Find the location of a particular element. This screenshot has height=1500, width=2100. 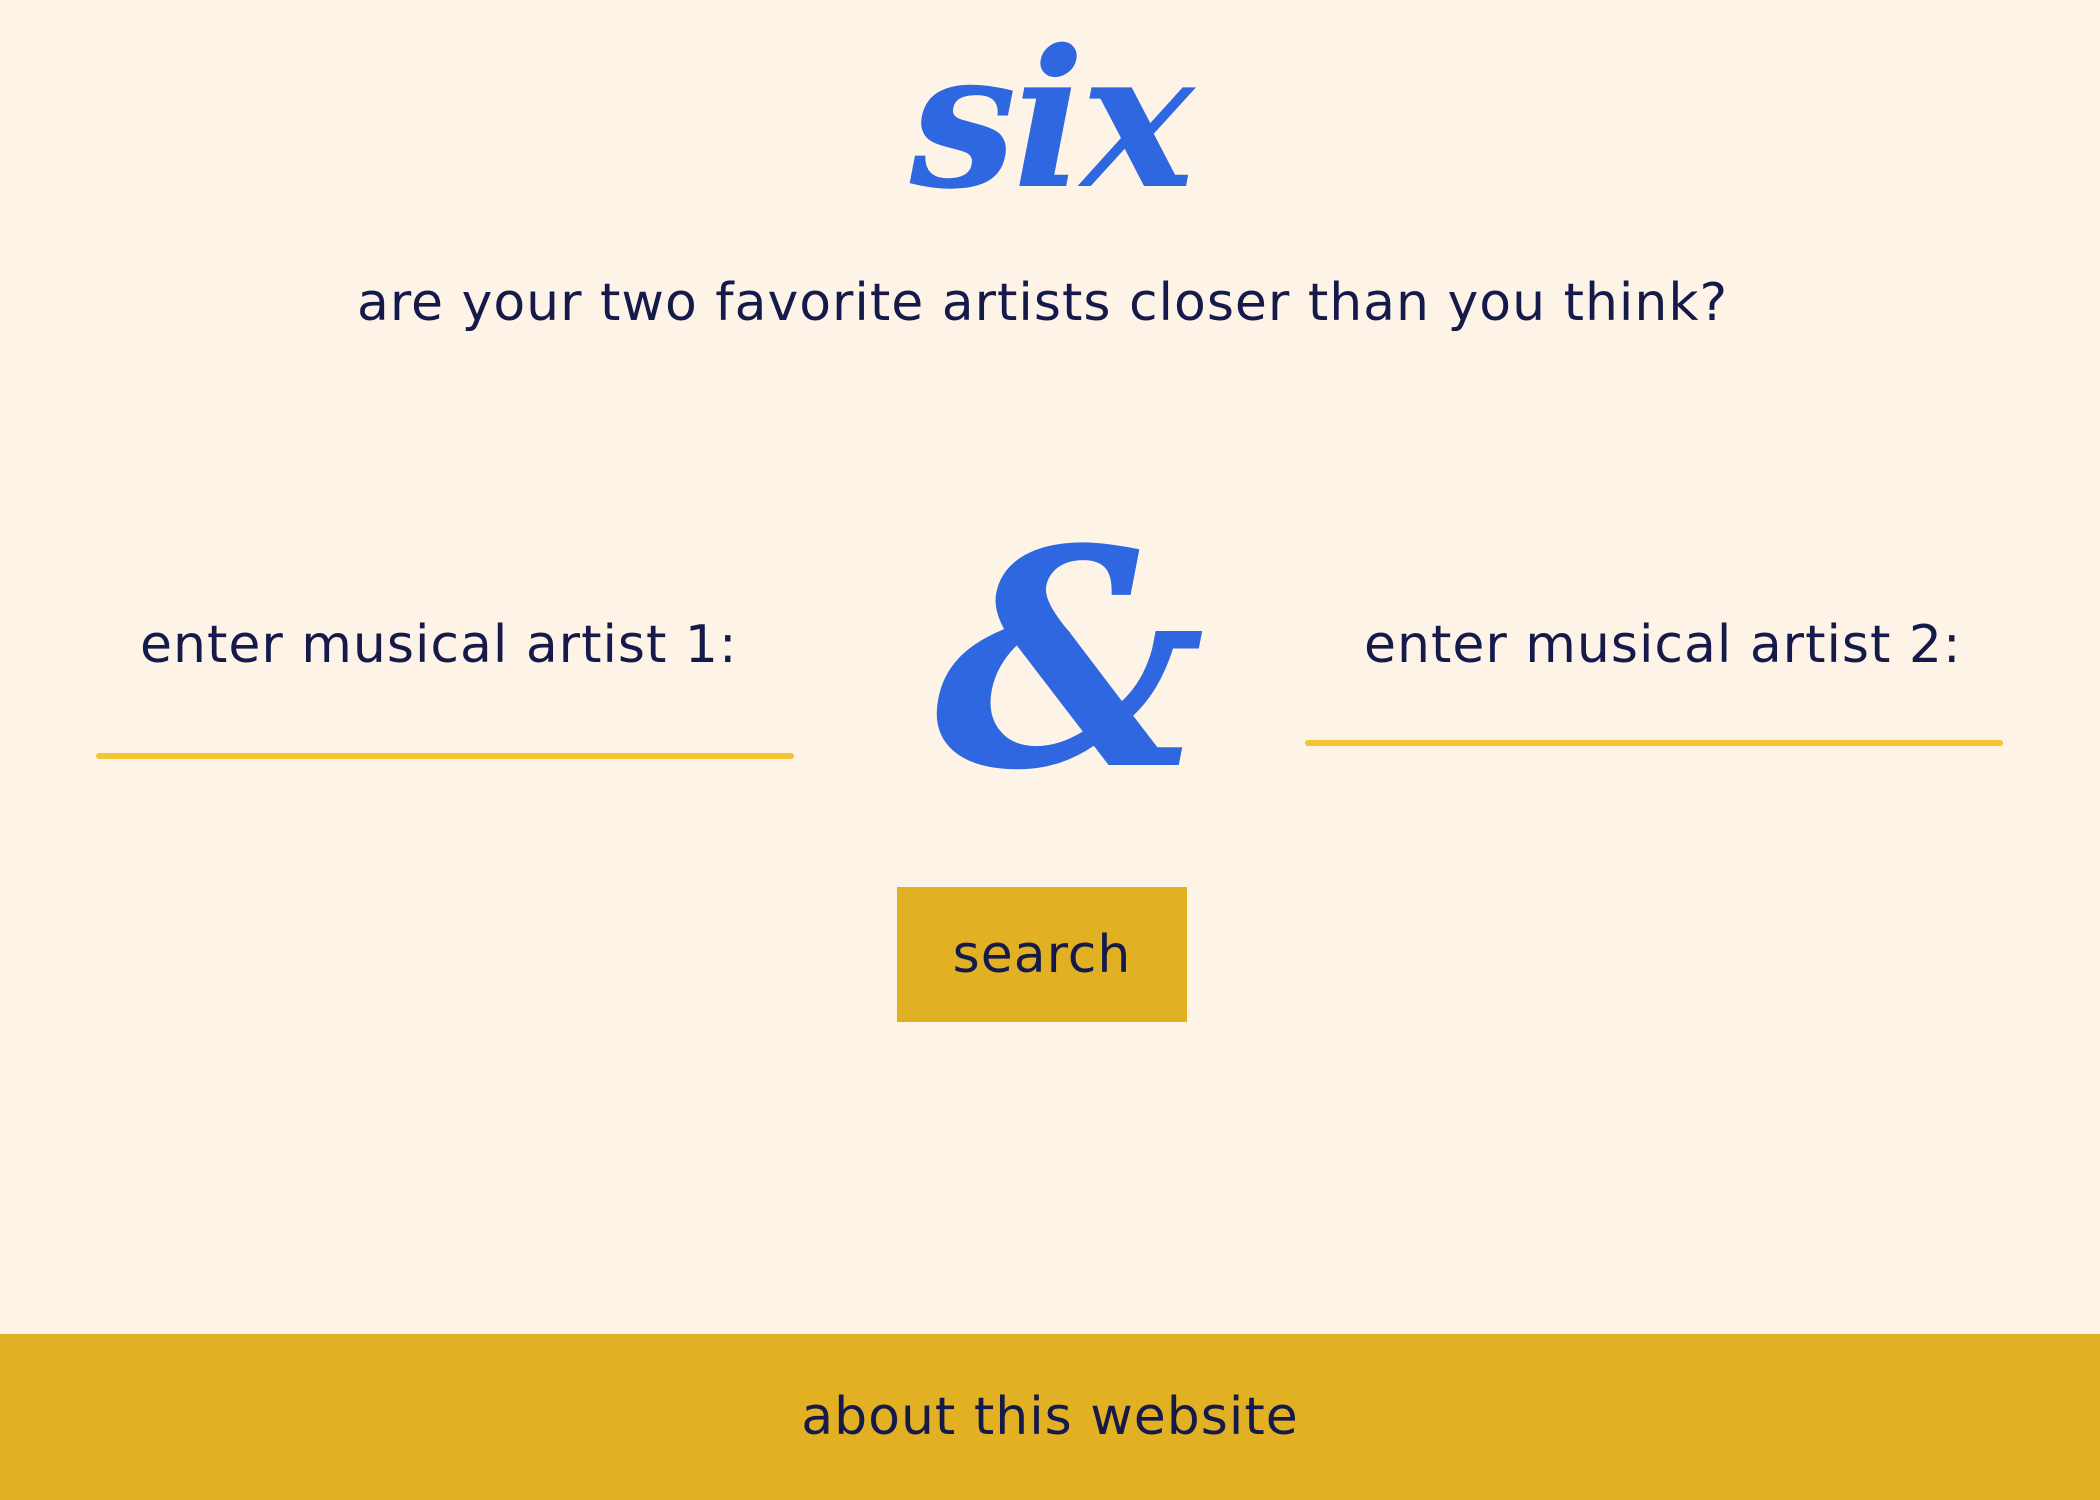

artist-2-underline is located at coordinates (1654, 743).